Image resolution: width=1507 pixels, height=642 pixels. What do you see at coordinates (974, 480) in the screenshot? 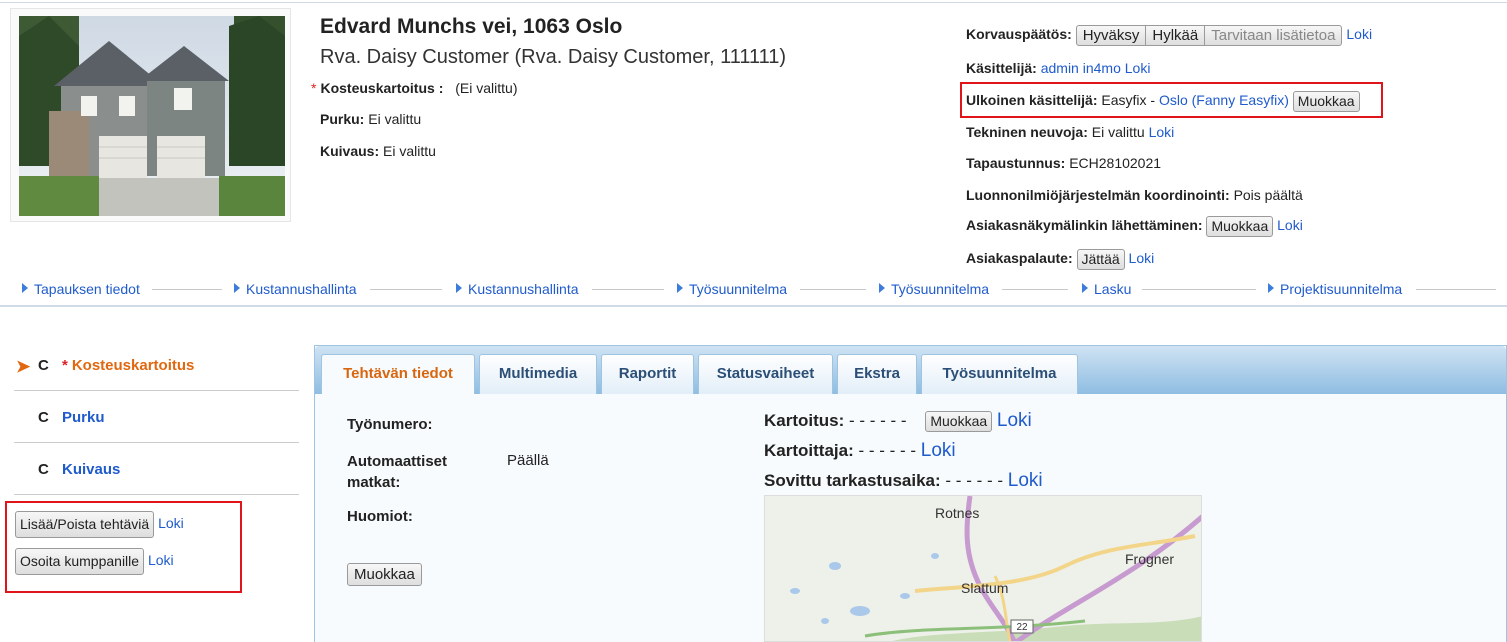
I see `sovittu-value: - - - - - -` at bounding box center [974, 480].